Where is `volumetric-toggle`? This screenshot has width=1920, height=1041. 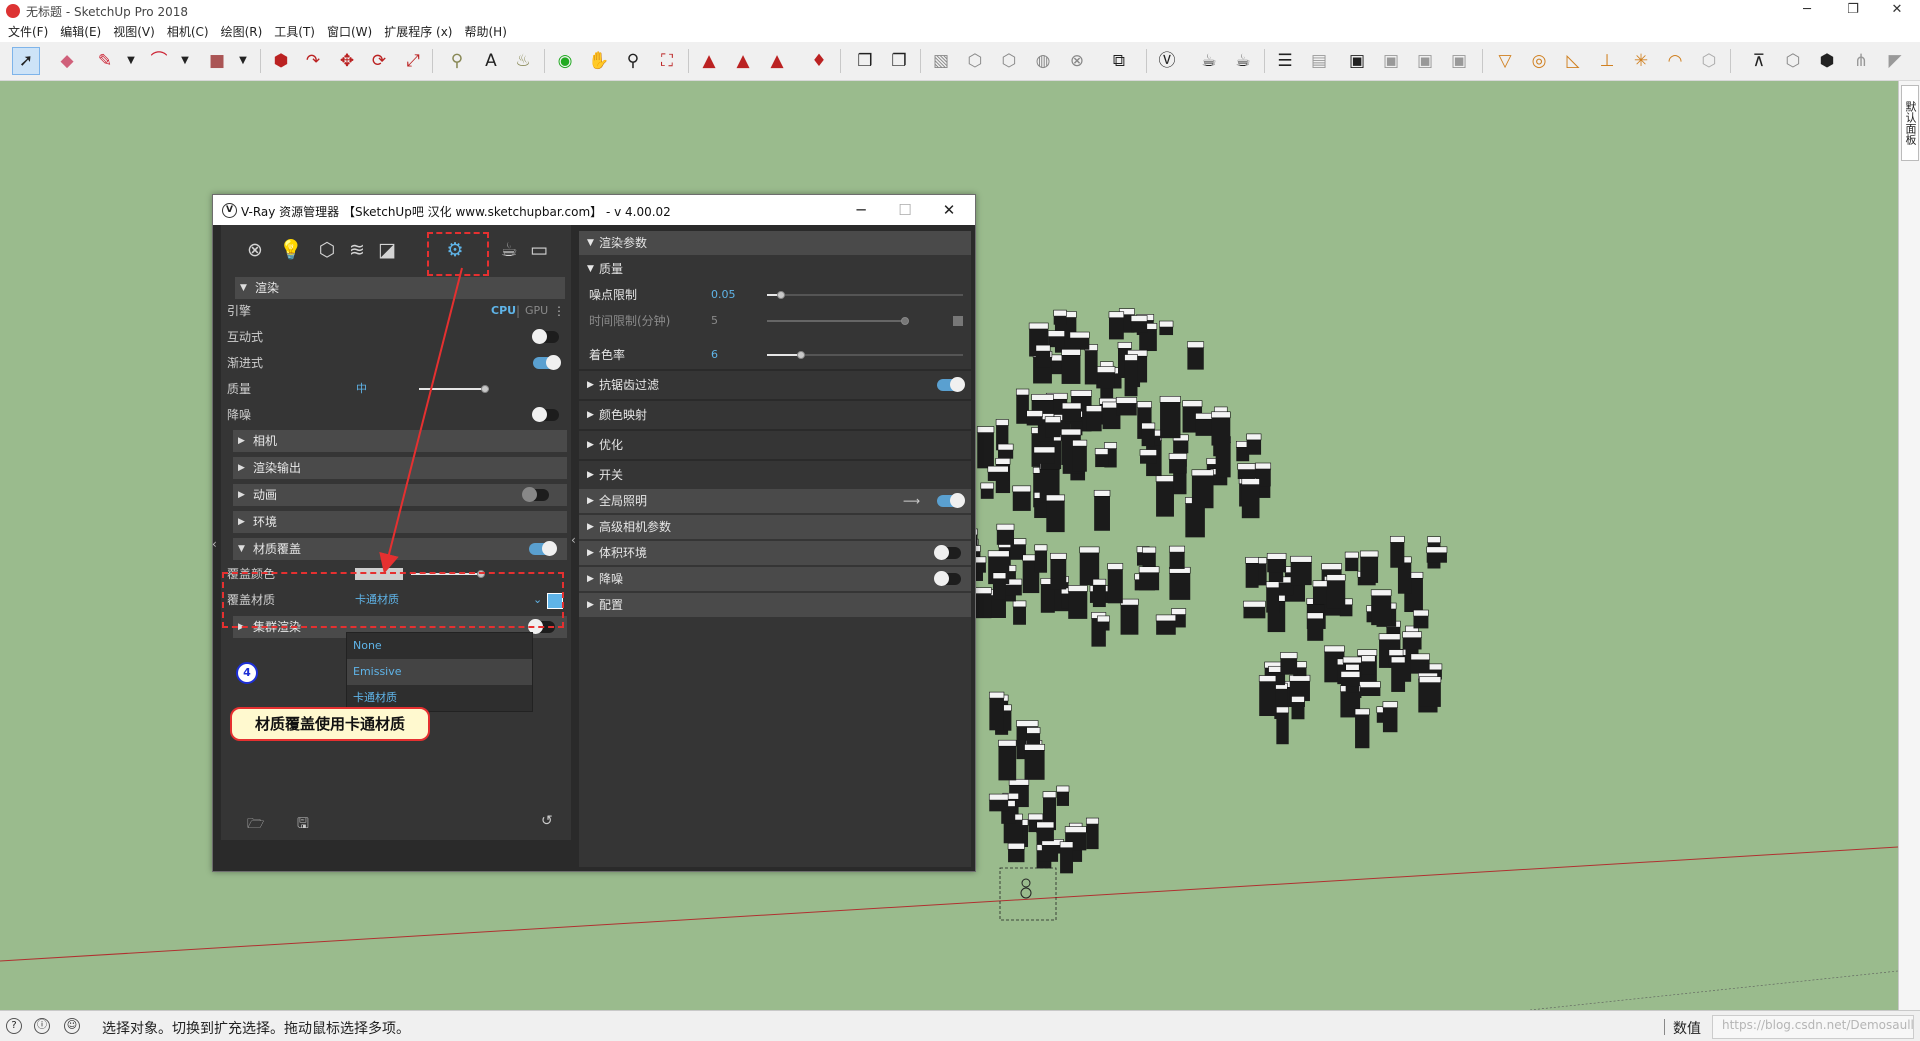 volumetric-toggle is located at coordinates (947, 552).